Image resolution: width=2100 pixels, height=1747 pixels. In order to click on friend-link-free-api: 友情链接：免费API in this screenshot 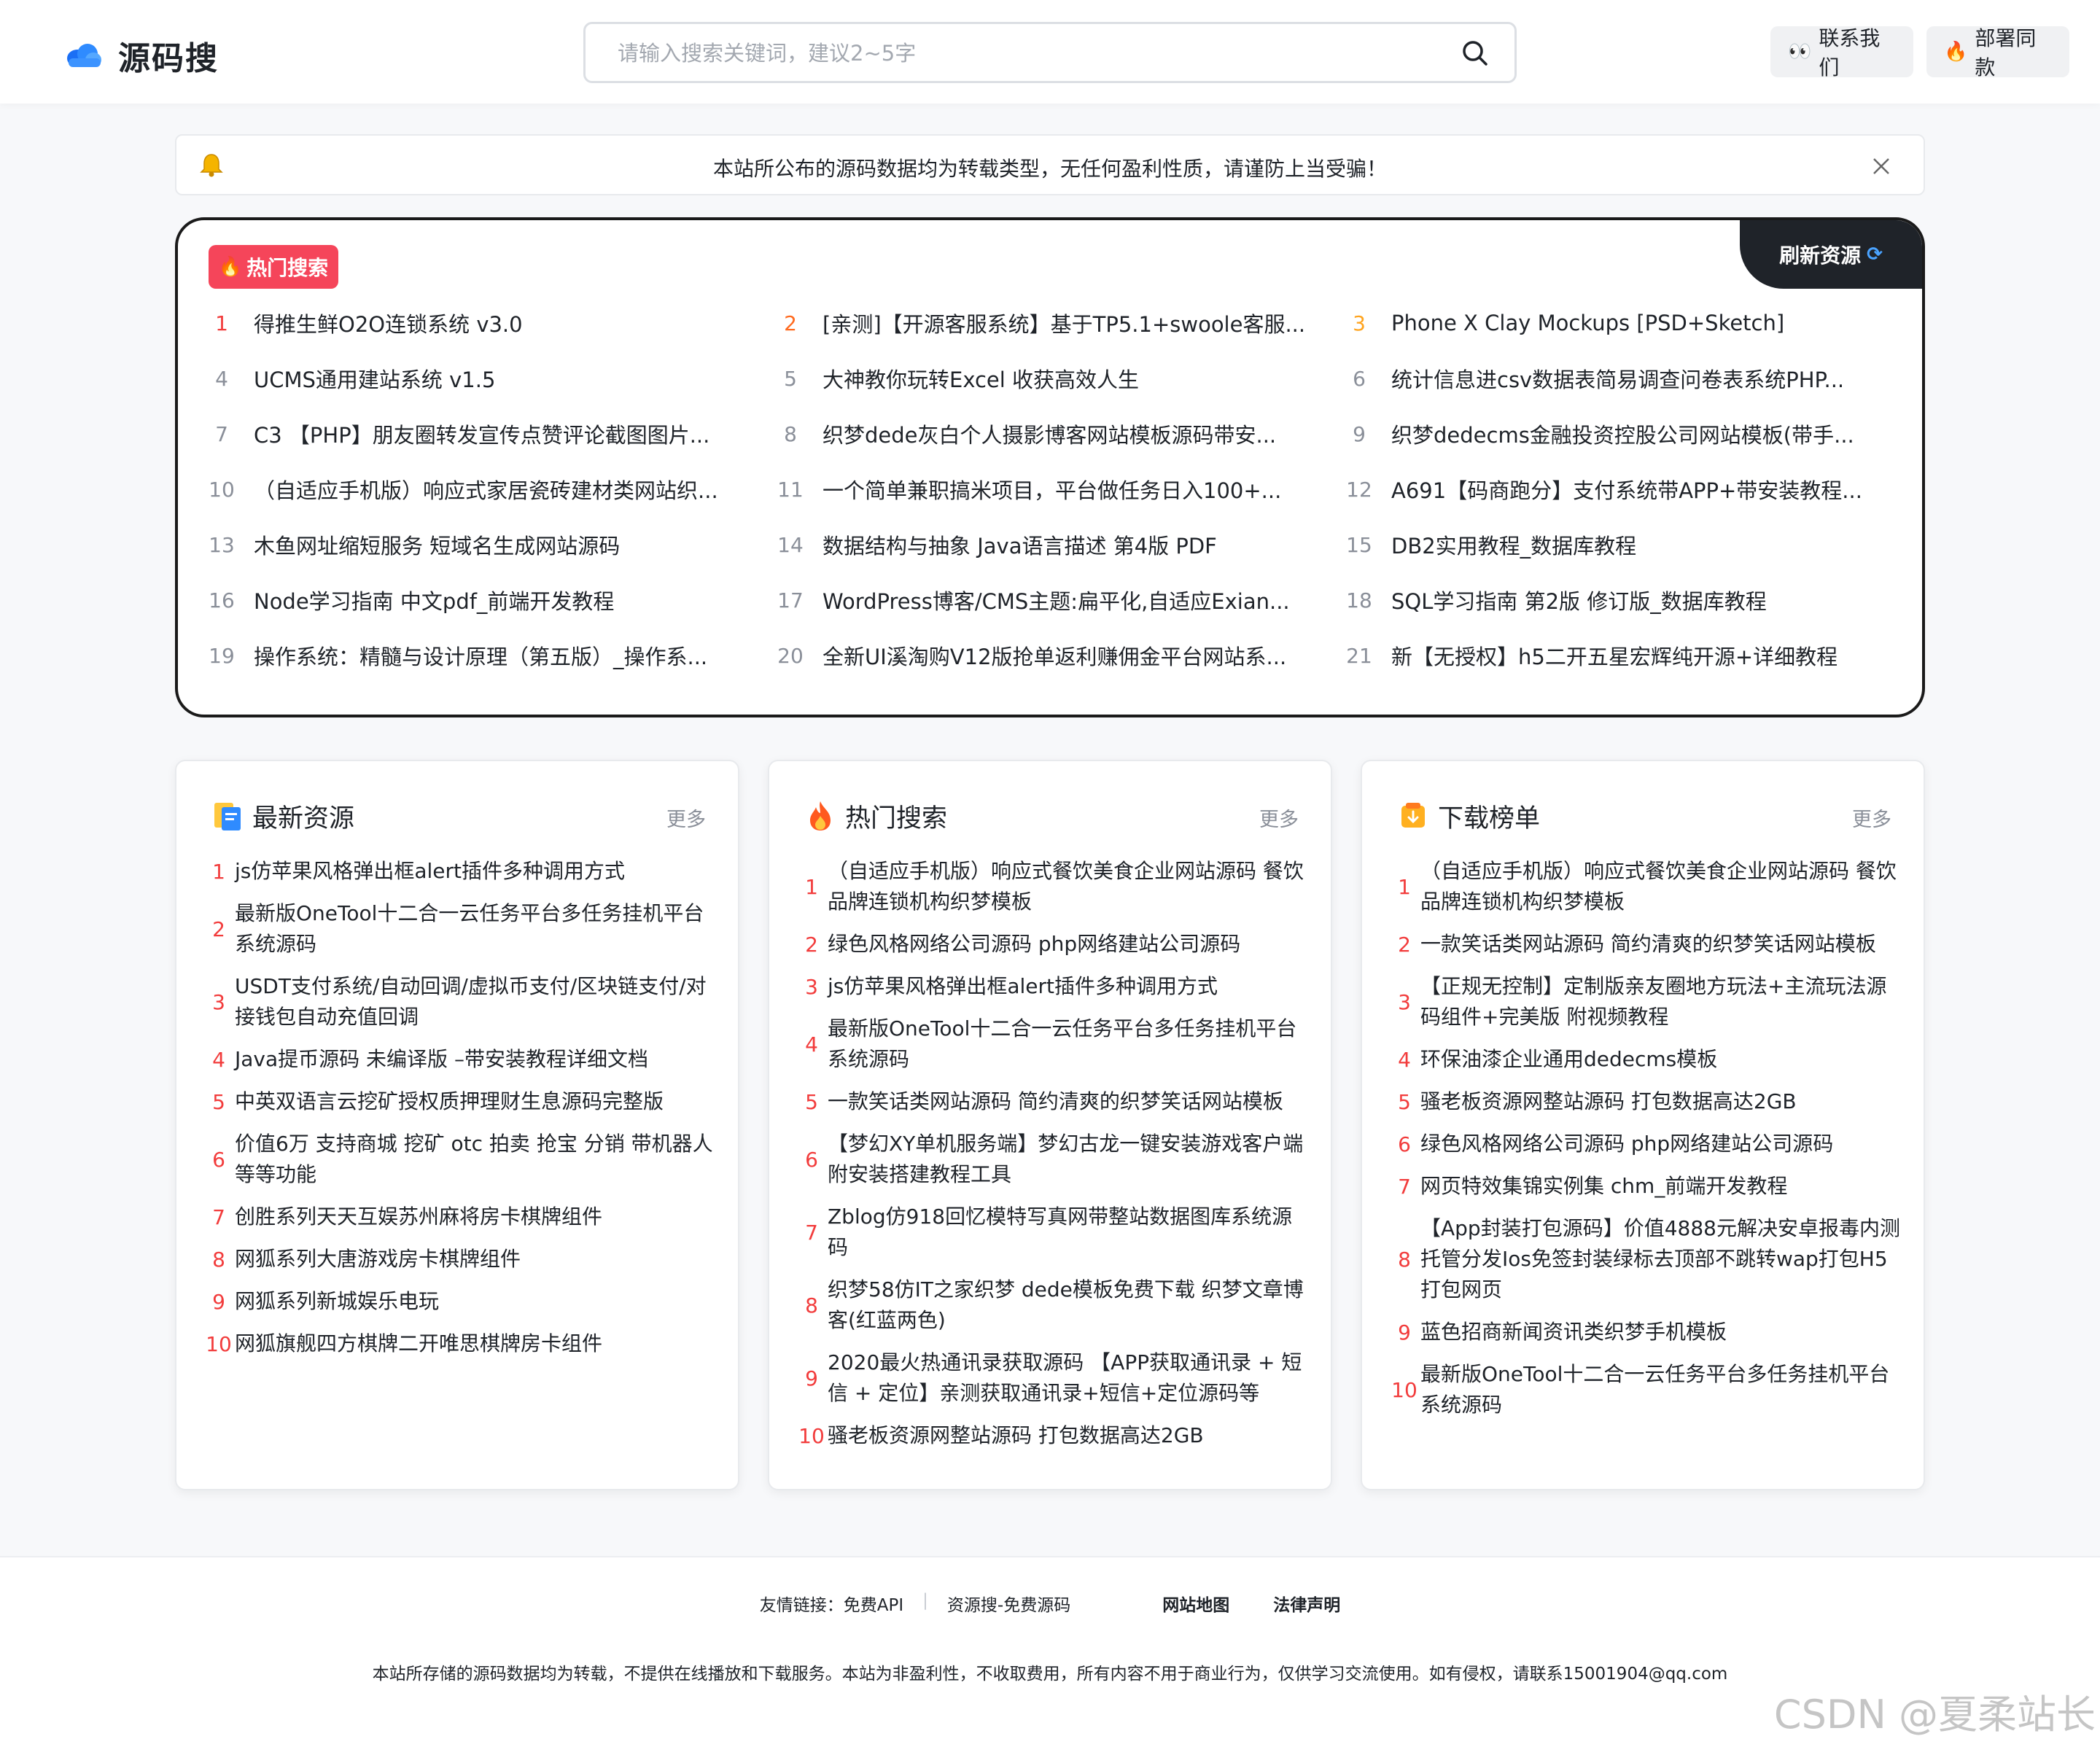, I will do `click(831, 1603)`.